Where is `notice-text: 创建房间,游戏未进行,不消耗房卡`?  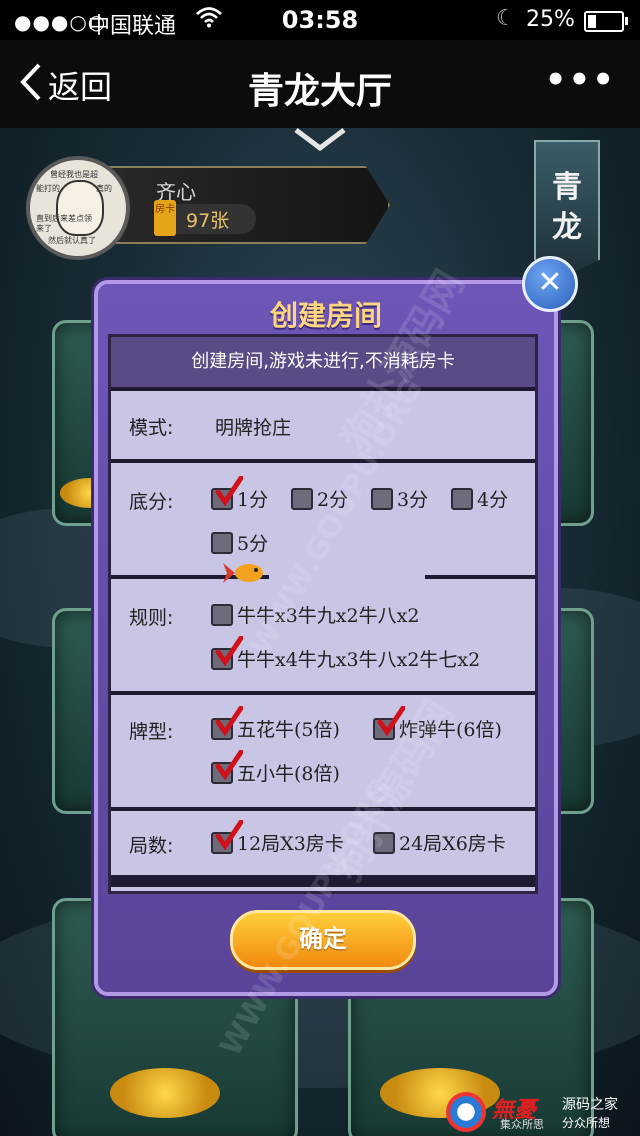
notice-text: 创建房间,游戏未进行,不消耗房卡 is located at coordinates (323, 364).